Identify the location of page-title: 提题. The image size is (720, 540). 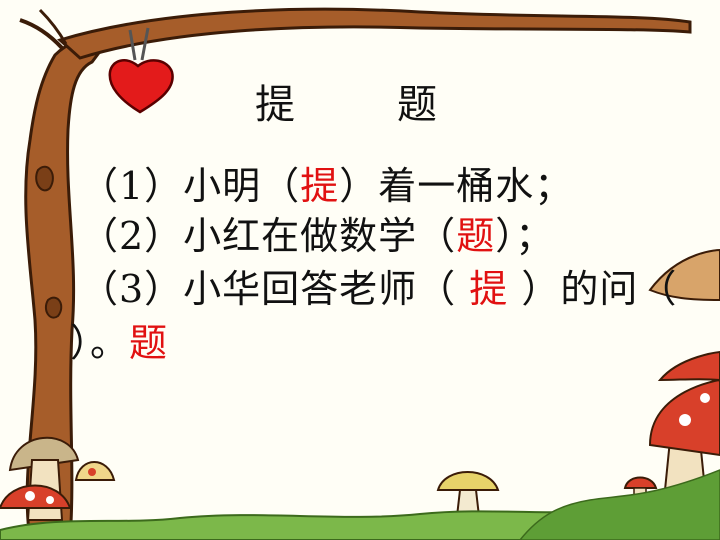
(347, 101).